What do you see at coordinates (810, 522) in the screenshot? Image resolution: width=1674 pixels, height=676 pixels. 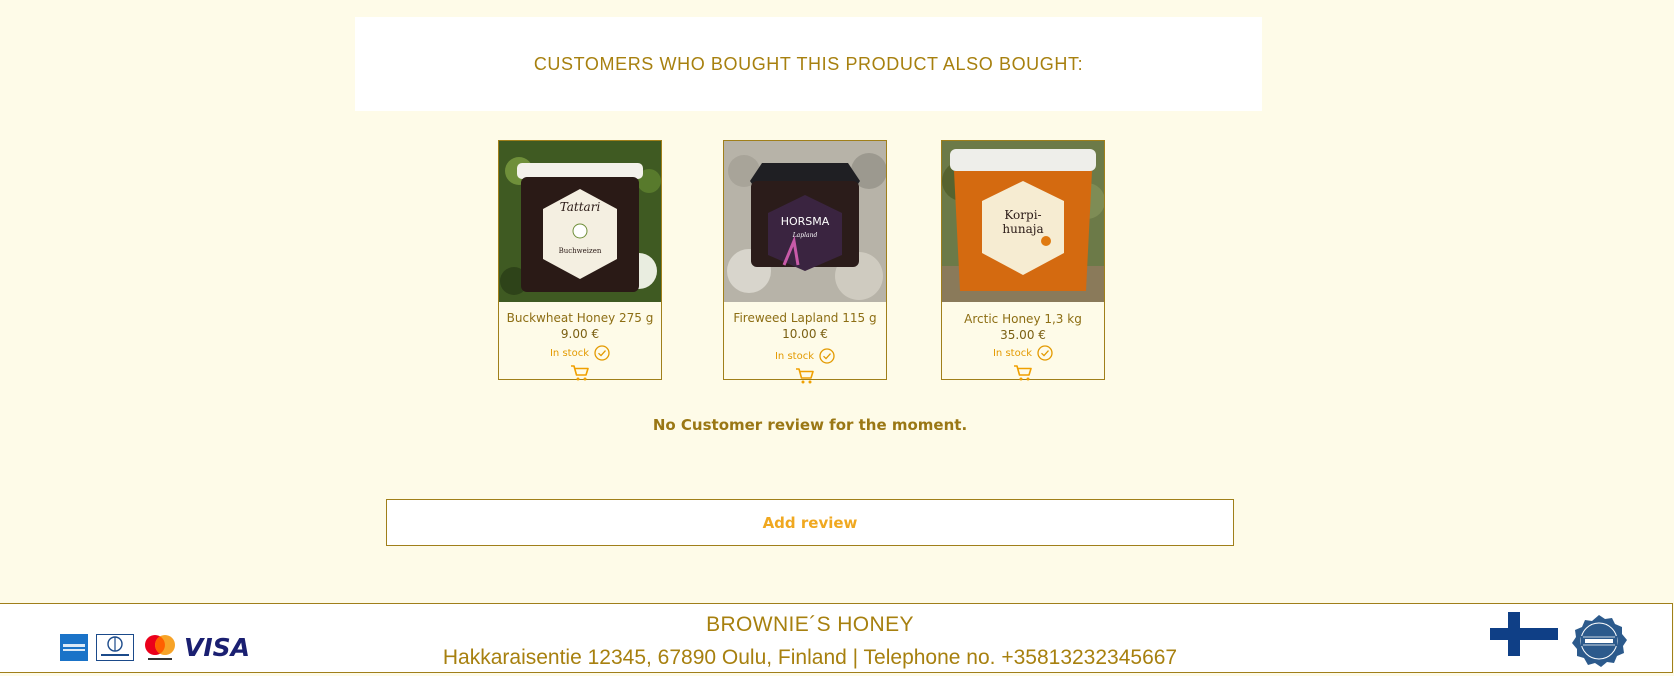 I see `add-review-button: Add review` at bounding box center [810, 522].